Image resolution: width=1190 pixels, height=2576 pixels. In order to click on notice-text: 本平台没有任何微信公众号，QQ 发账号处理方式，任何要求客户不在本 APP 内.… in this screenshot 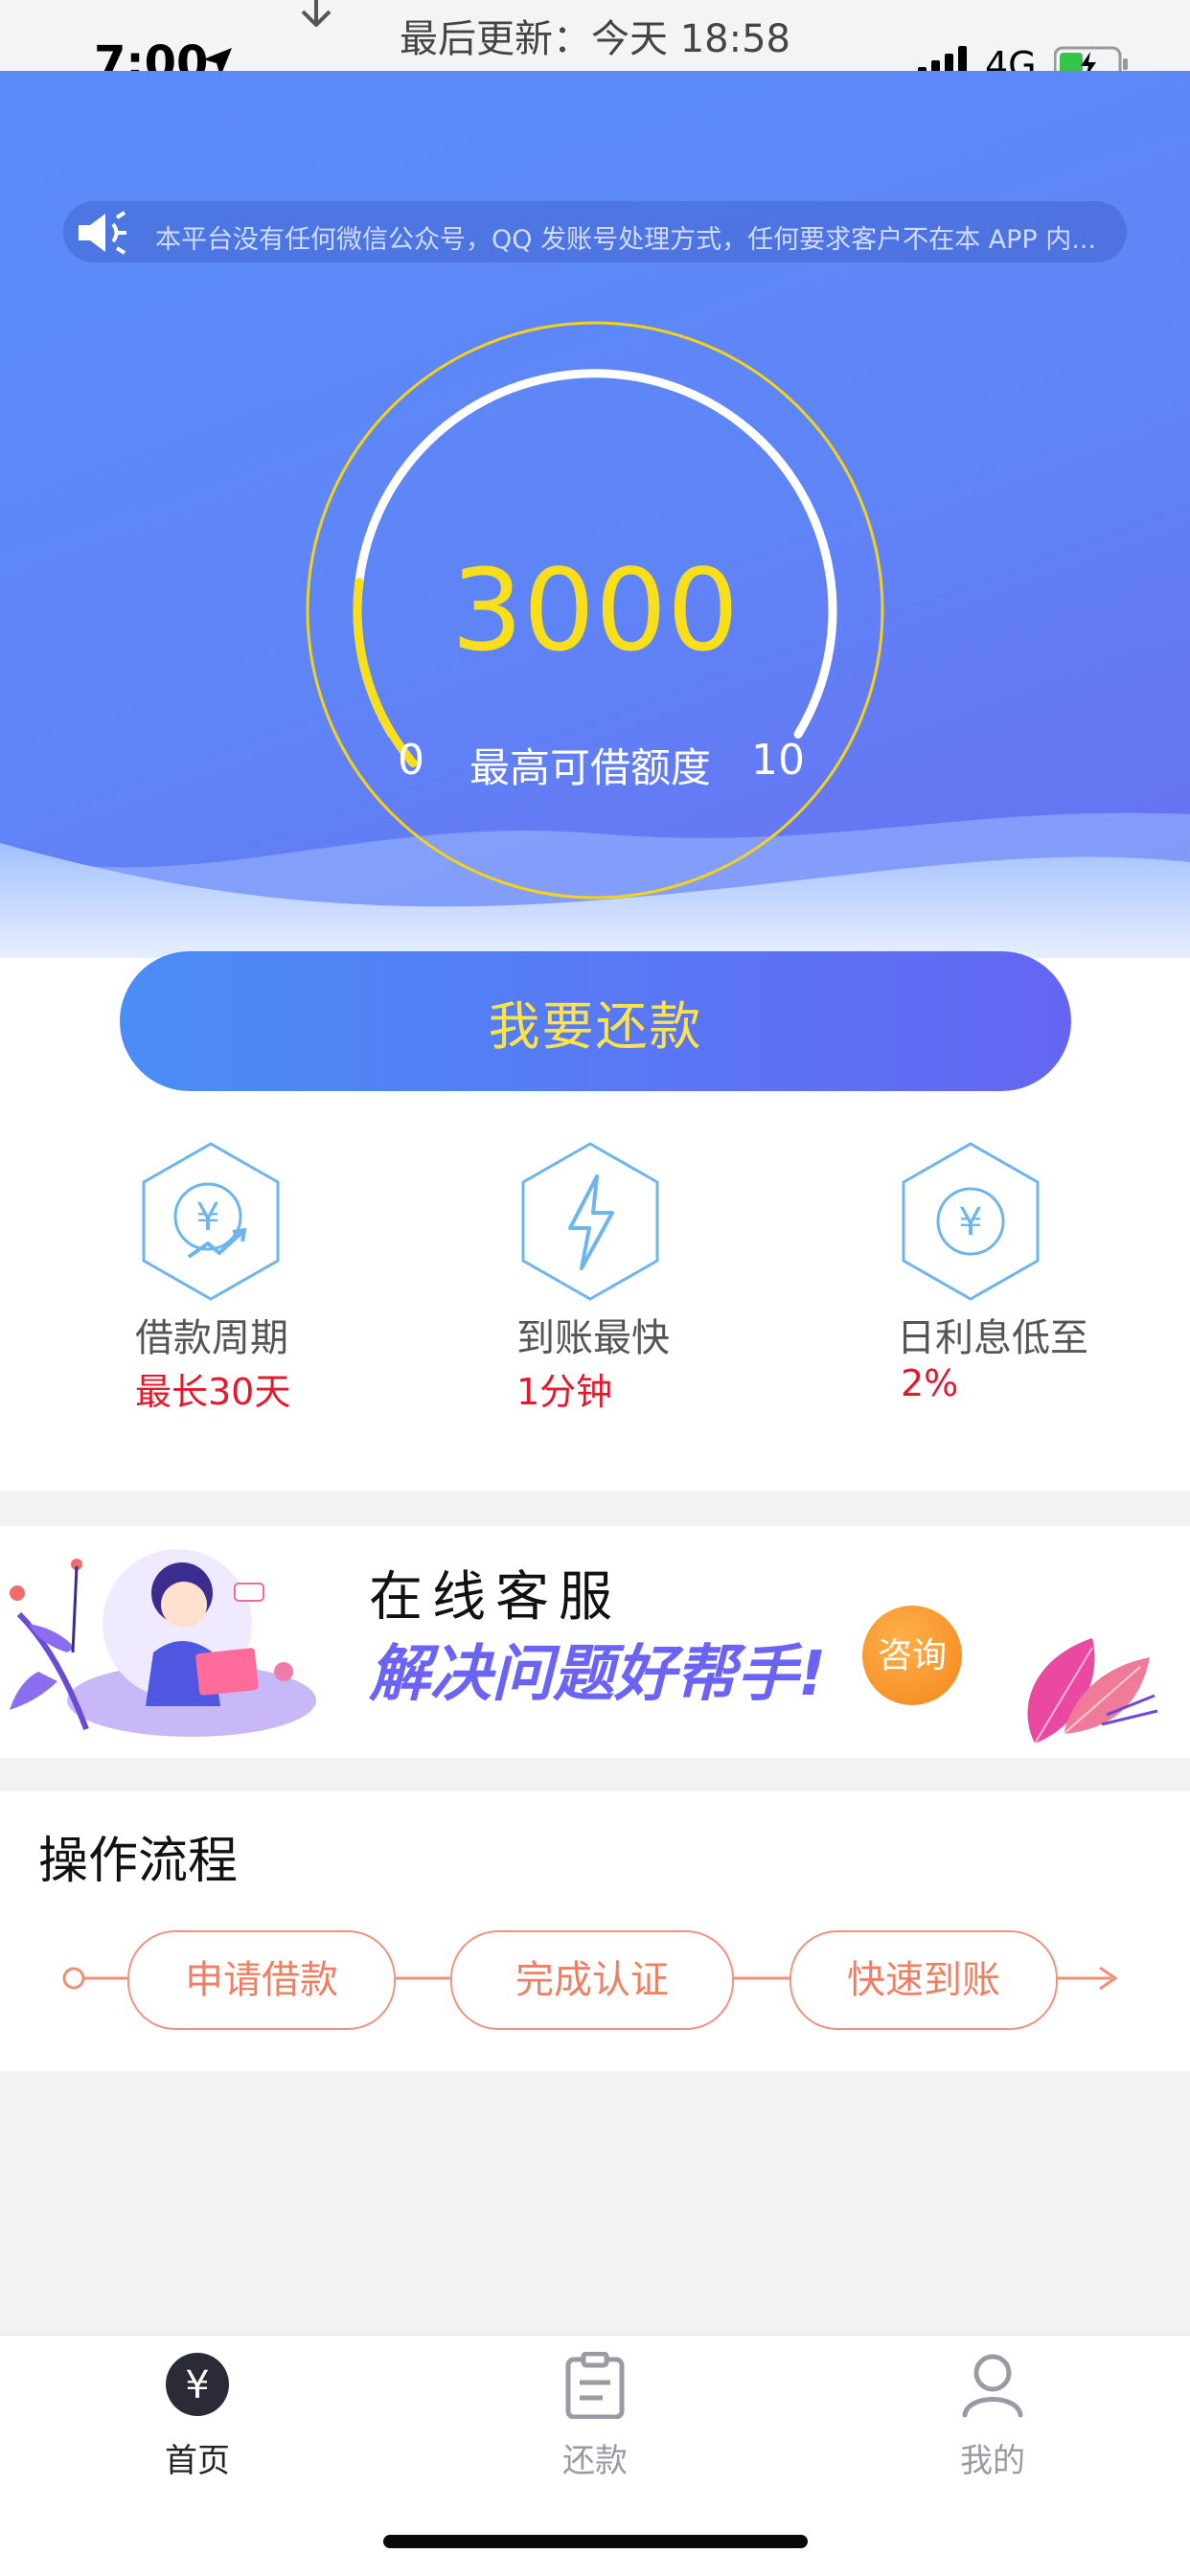, I will do `click(626, 240)`.